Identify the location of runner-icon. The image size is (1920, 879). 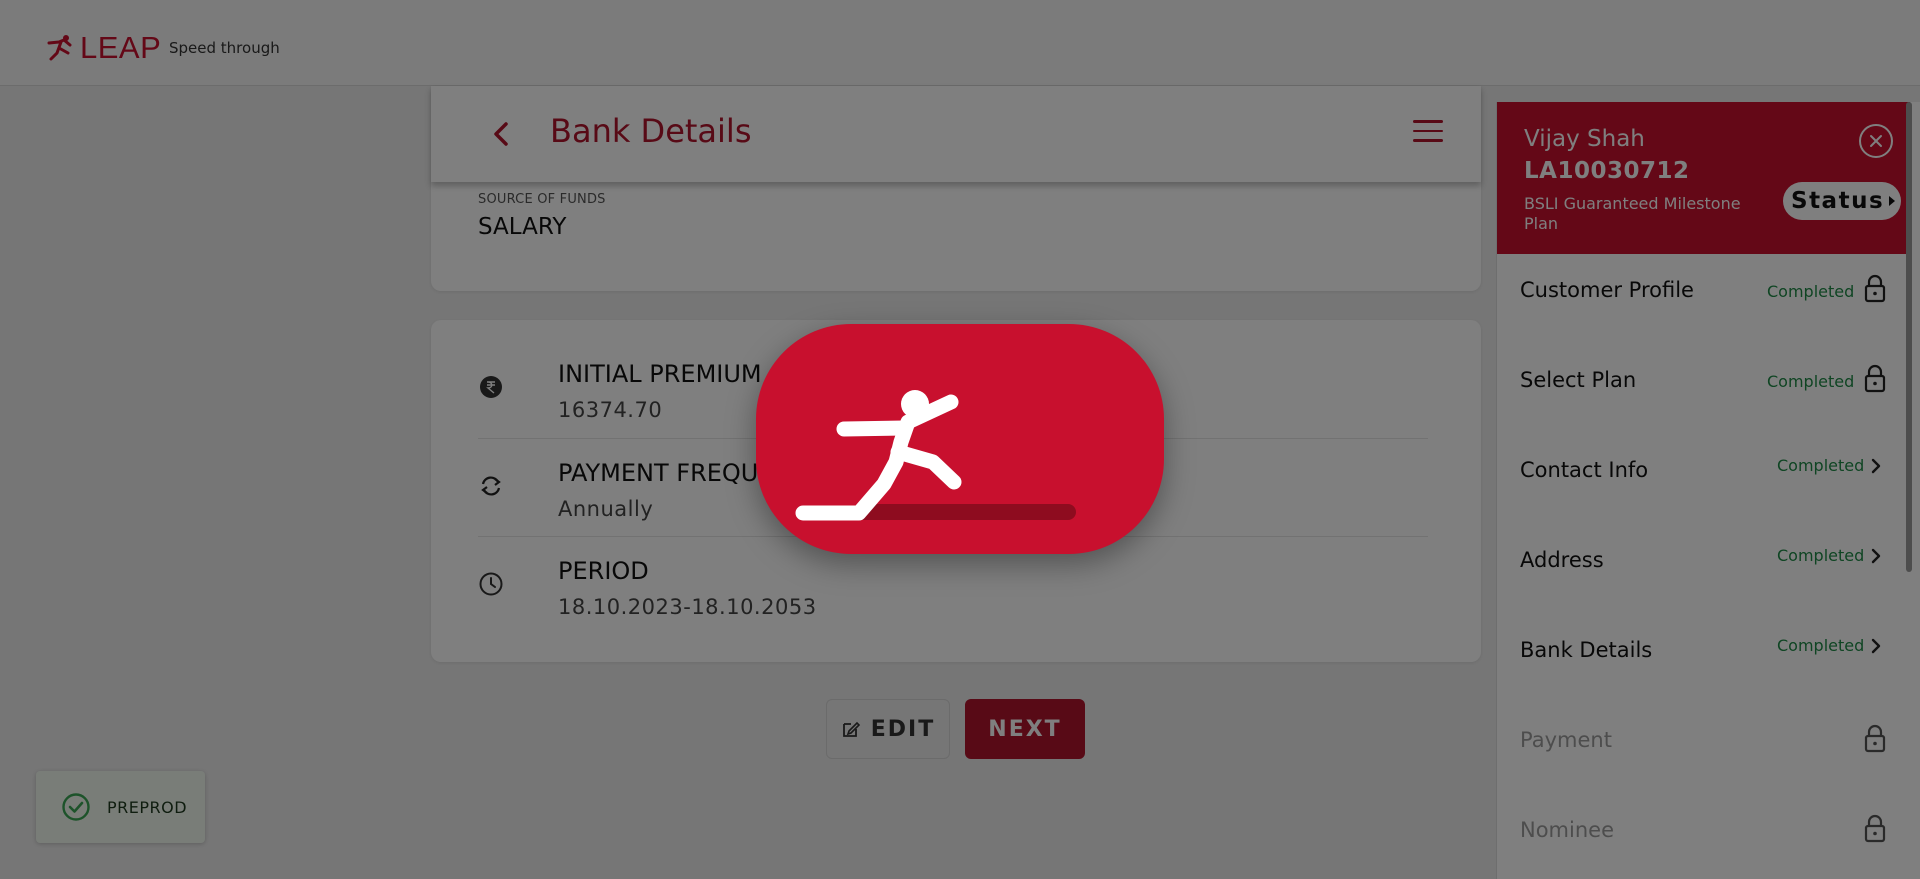
(935, 455).